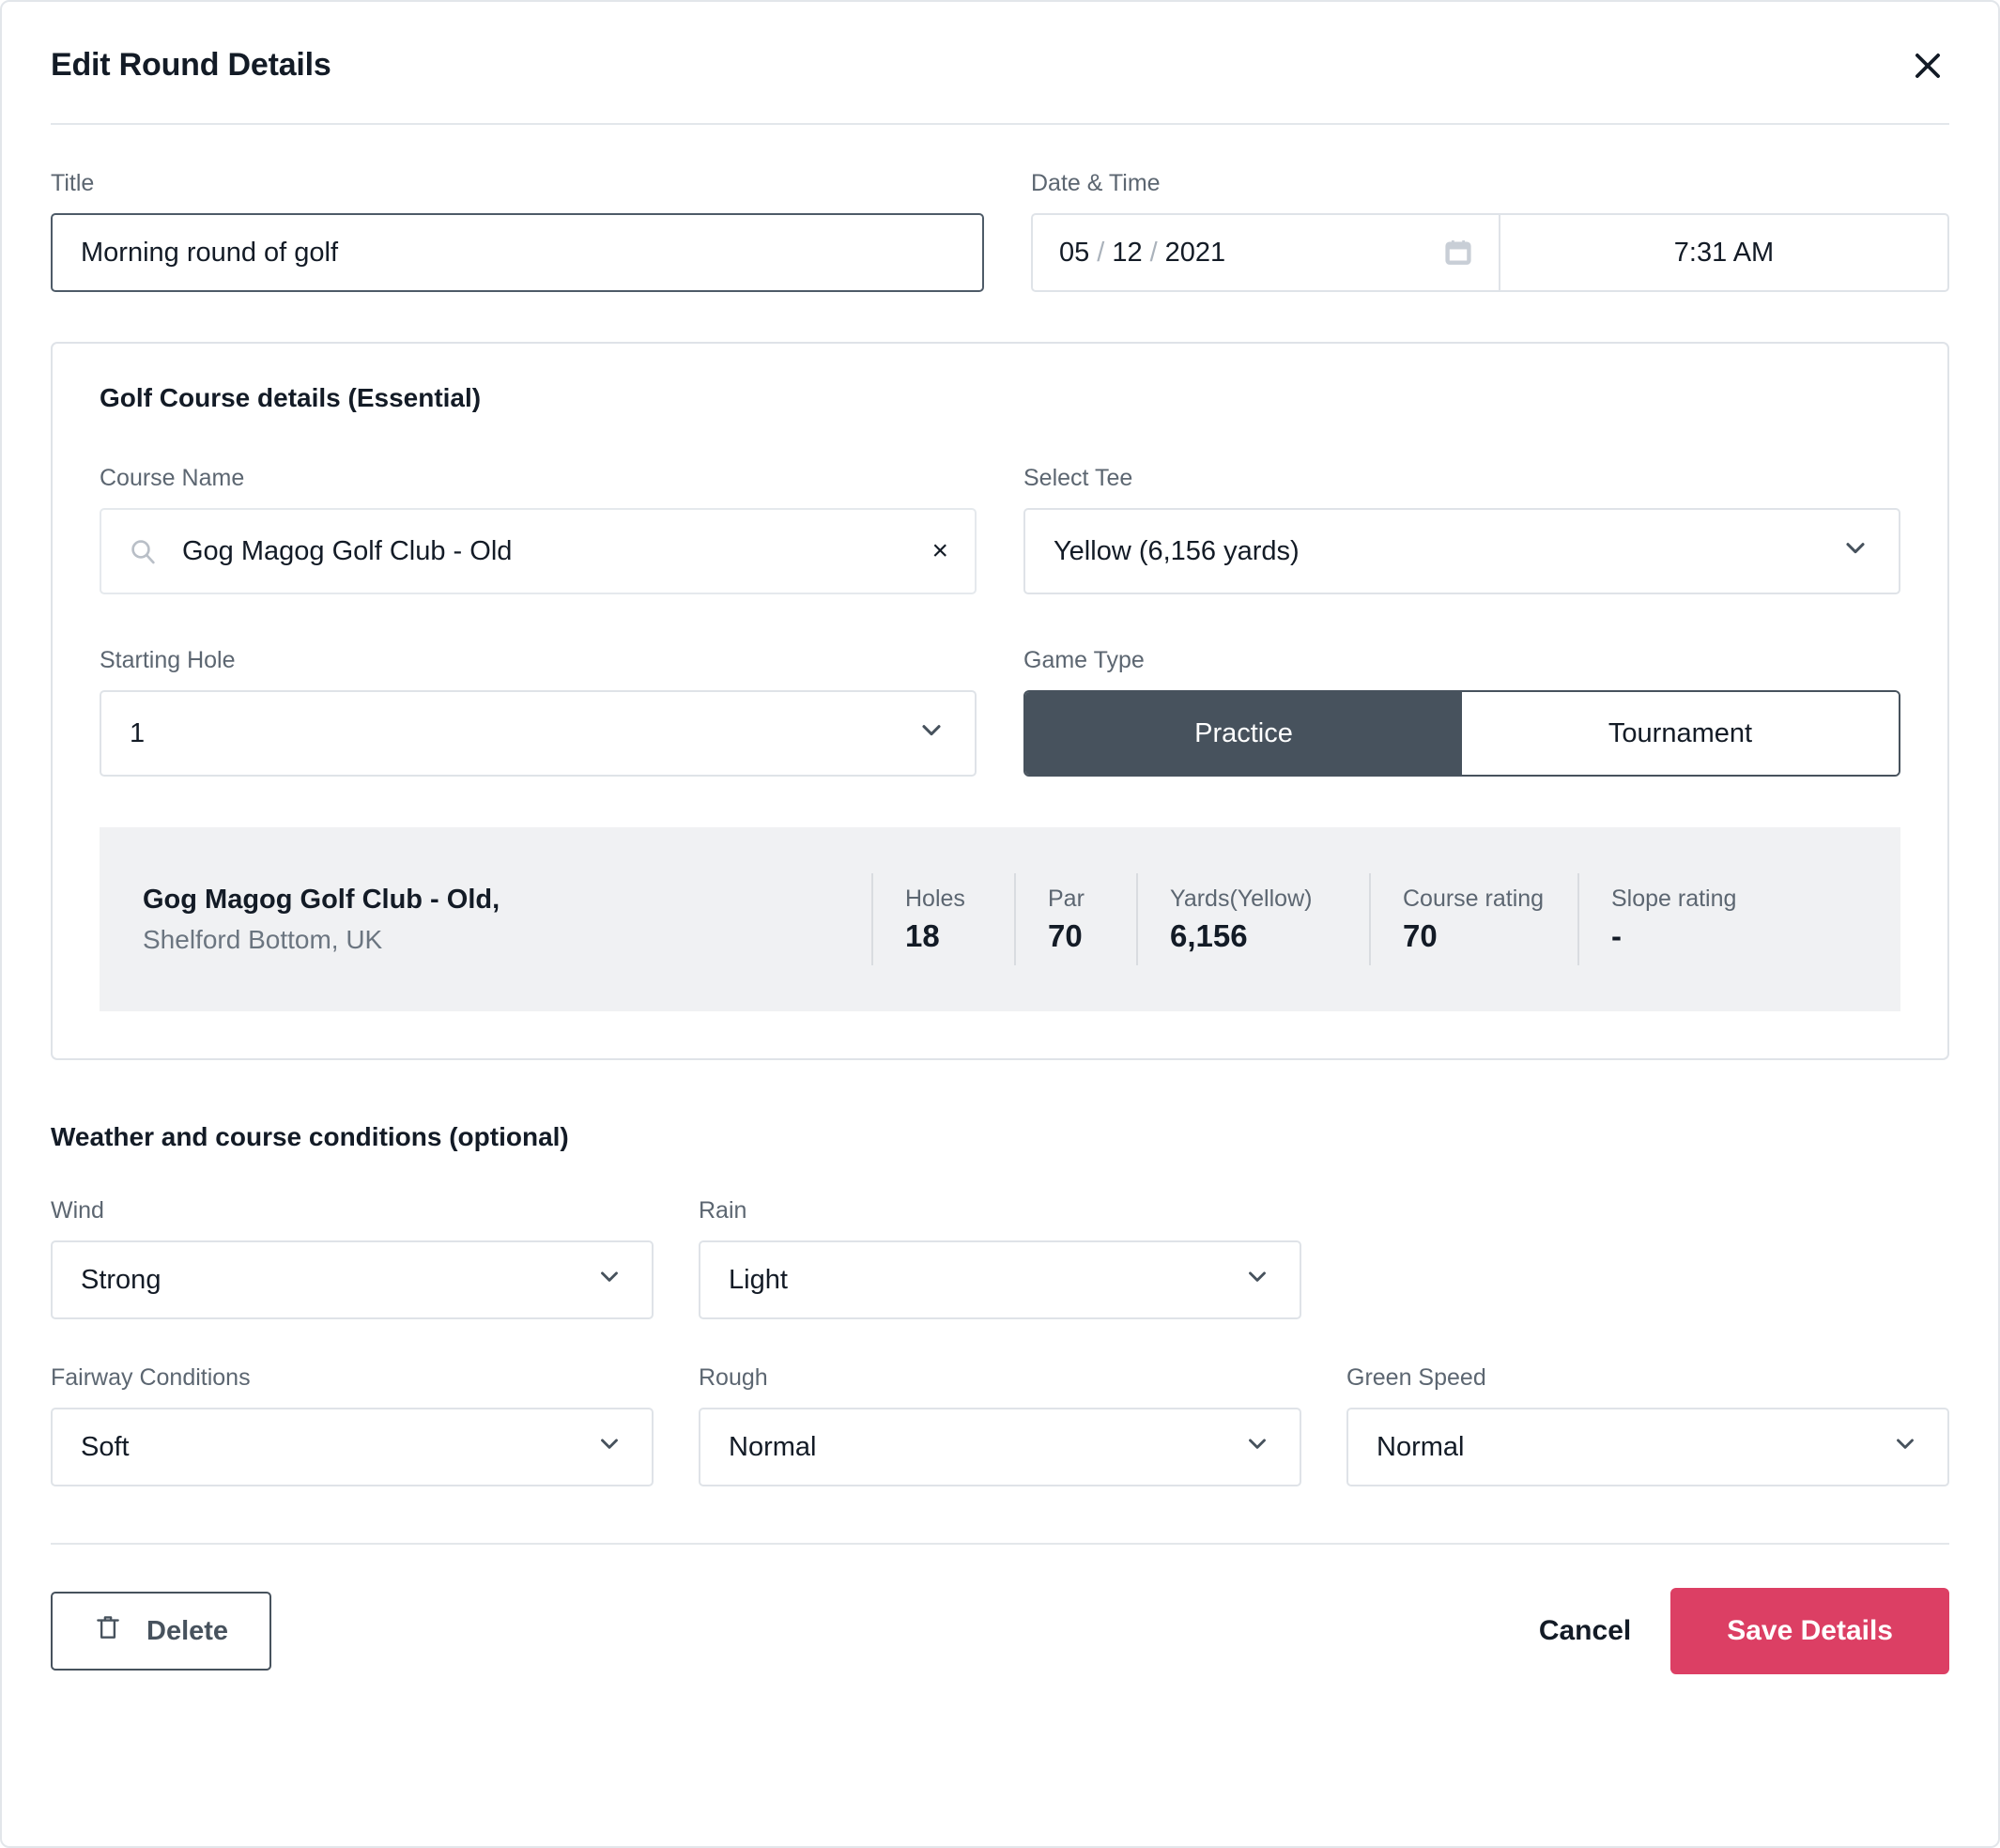 The height and width of the screenshot is (1848, 2000). Describe the element at coordinates (733, 1377) in the screenshot. I see `rough-label: Rough` at that location.